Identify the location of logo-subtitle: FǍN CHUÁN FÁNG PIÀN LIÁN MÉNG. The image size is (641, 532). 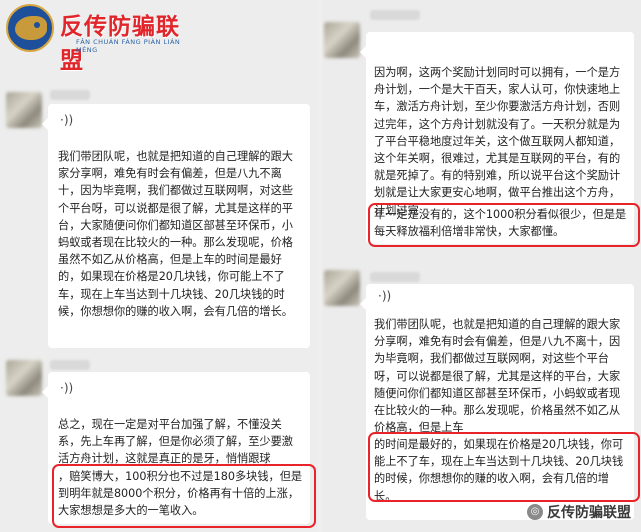
(128, 46).